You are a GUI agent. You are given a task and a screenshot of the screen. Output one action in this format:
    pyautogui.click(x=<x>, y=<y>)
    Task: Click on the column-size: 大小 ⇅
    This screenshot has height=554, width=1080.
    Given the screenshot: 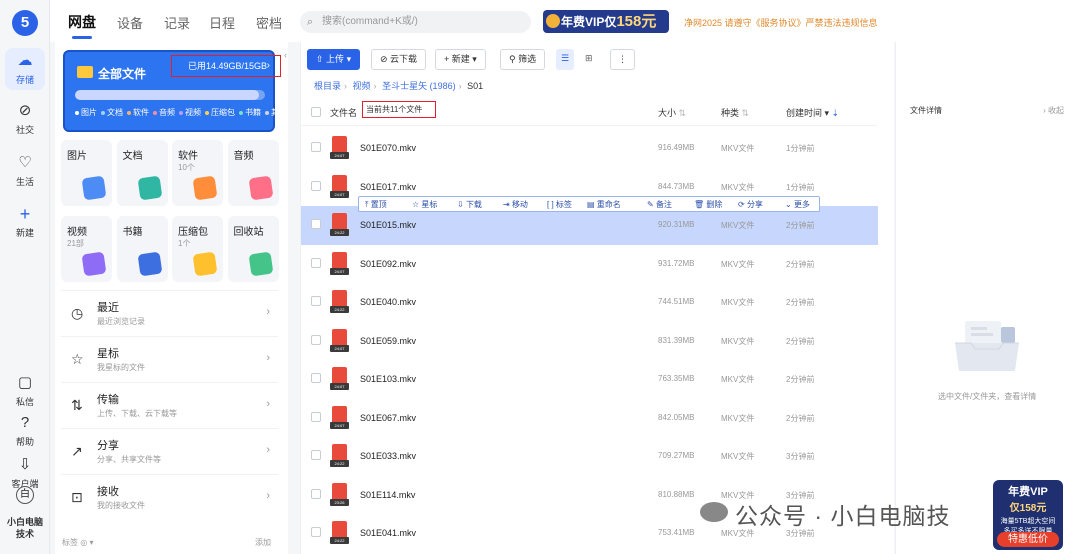 What is the action you would take?
    pyautogui.click(x=672, y=112)
    